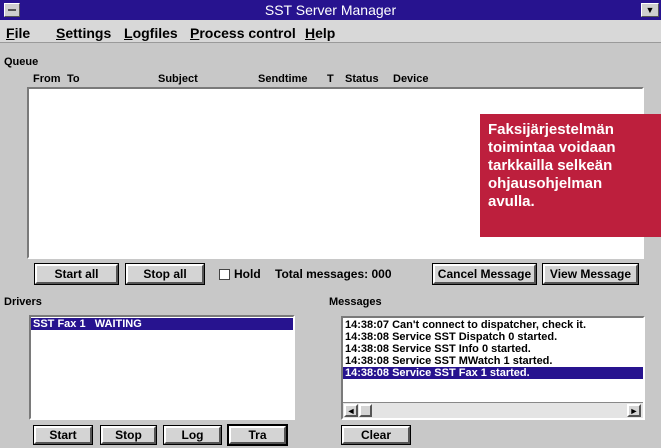  I want to click on total-messages: Total messages: 000, so click(333, 274).